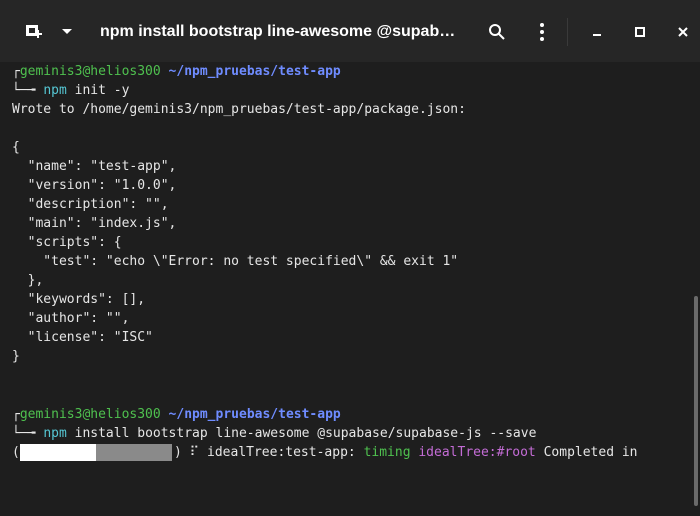 This screenshot has height=516, width=700. What do you see at coordinates (683, 32) in the screenshot?
I see `close-icon` at bounding box center [683, 32].